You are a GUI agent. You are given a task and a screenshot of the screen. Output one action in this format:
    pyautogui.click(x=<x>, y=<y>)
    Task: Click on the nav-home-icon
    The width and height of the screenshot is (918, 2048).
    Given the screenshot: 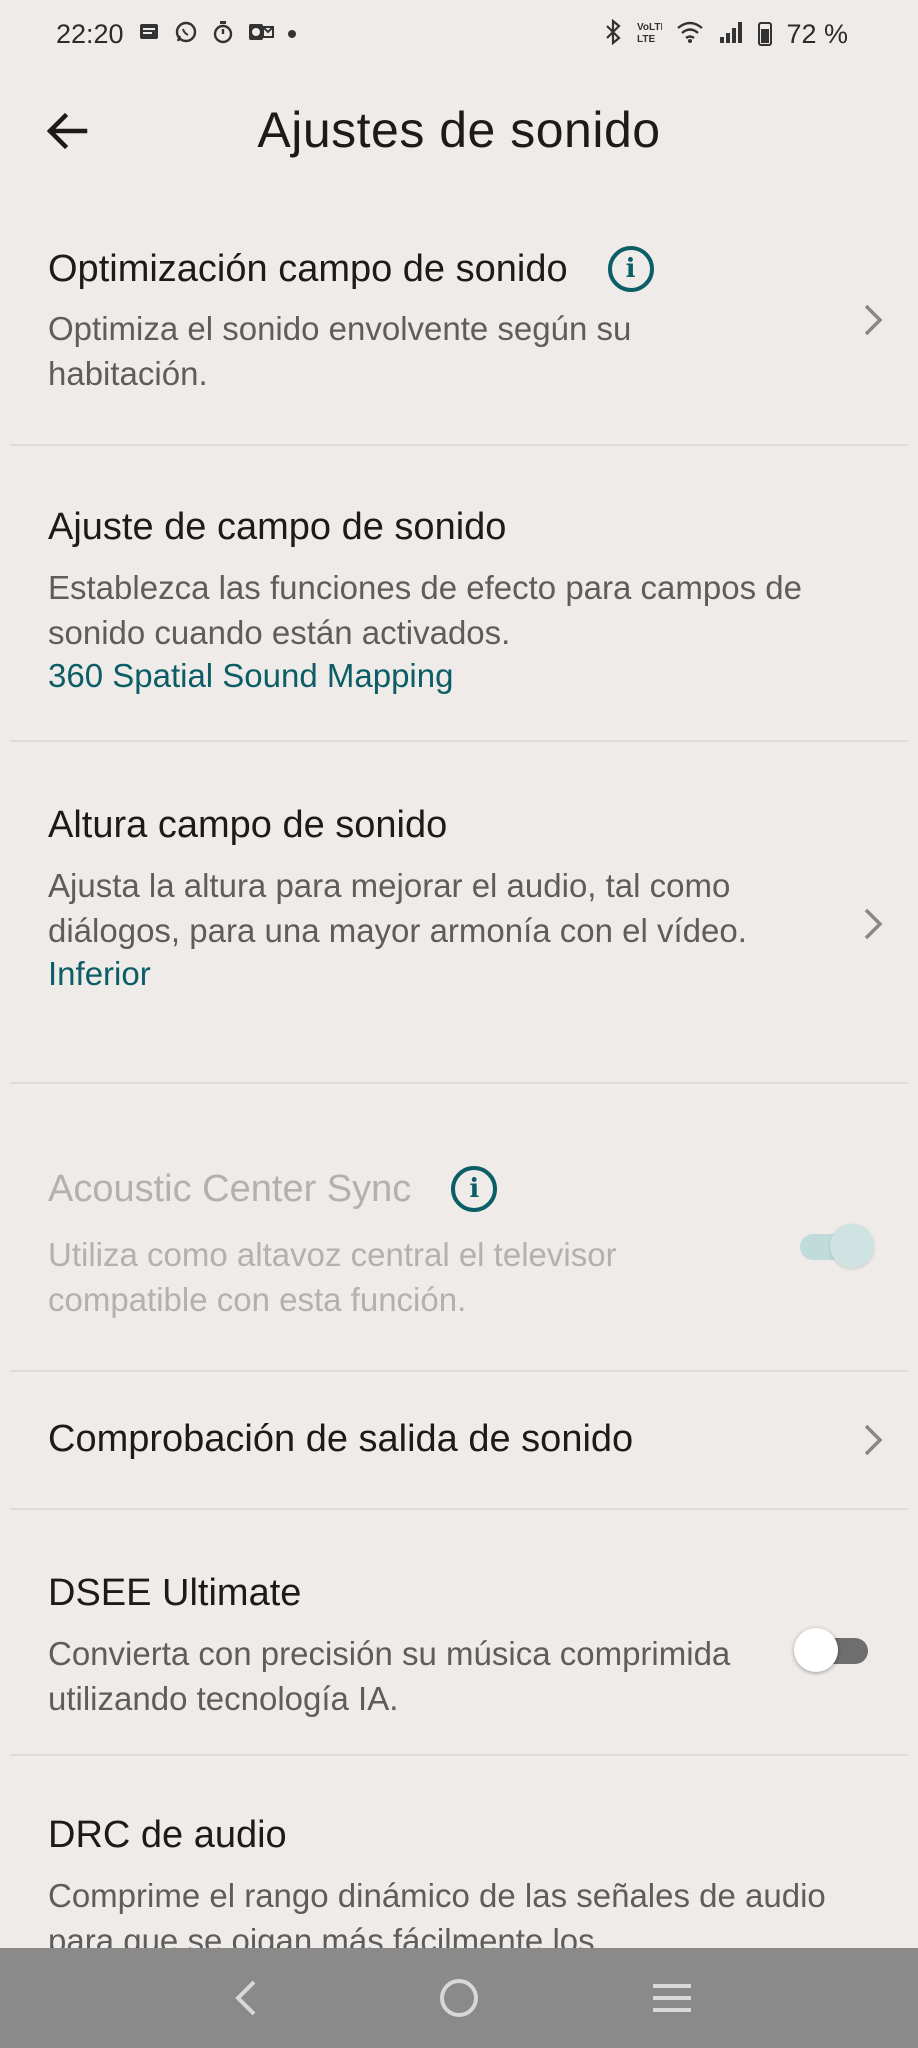 What is the action you would take?
    pyautogui.click(x=459, y=1998)
    